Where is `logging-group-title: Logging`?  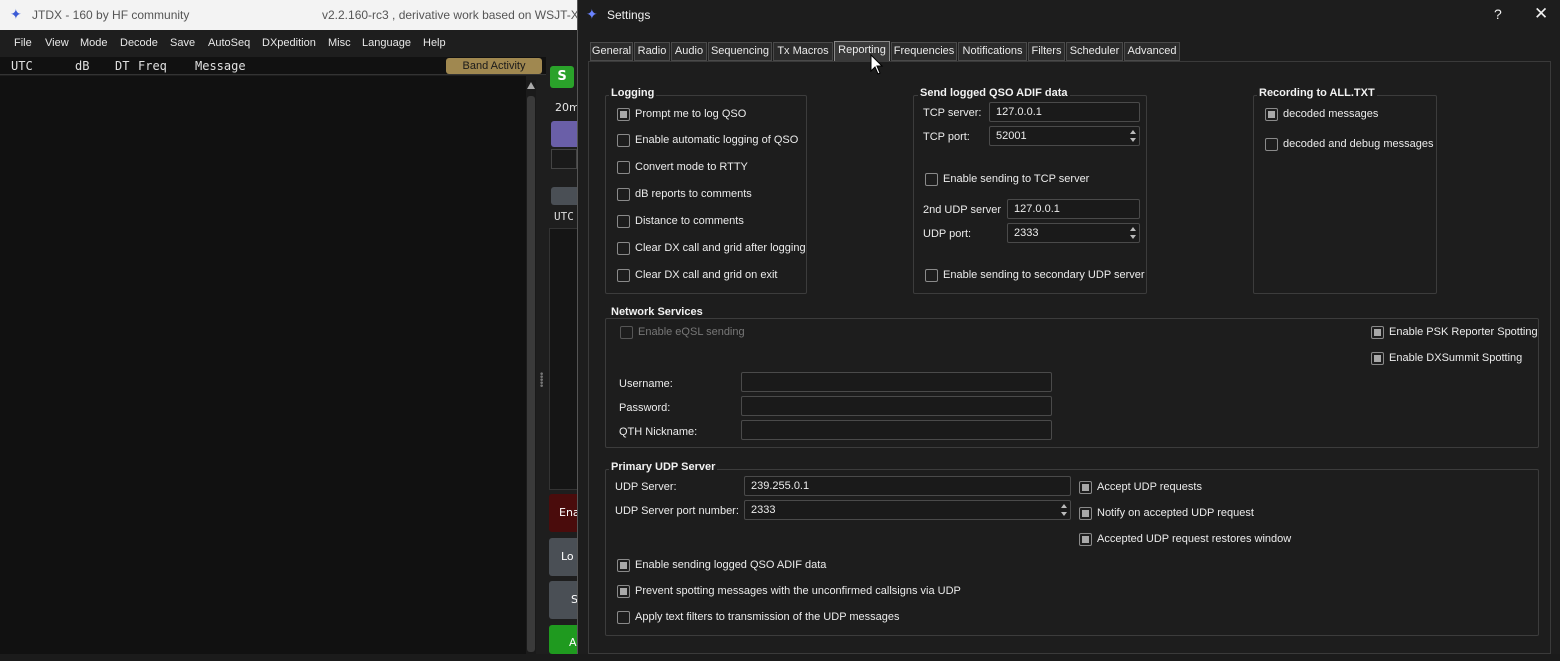 logging-group-title: Logging is located at coordinates (633, 93).